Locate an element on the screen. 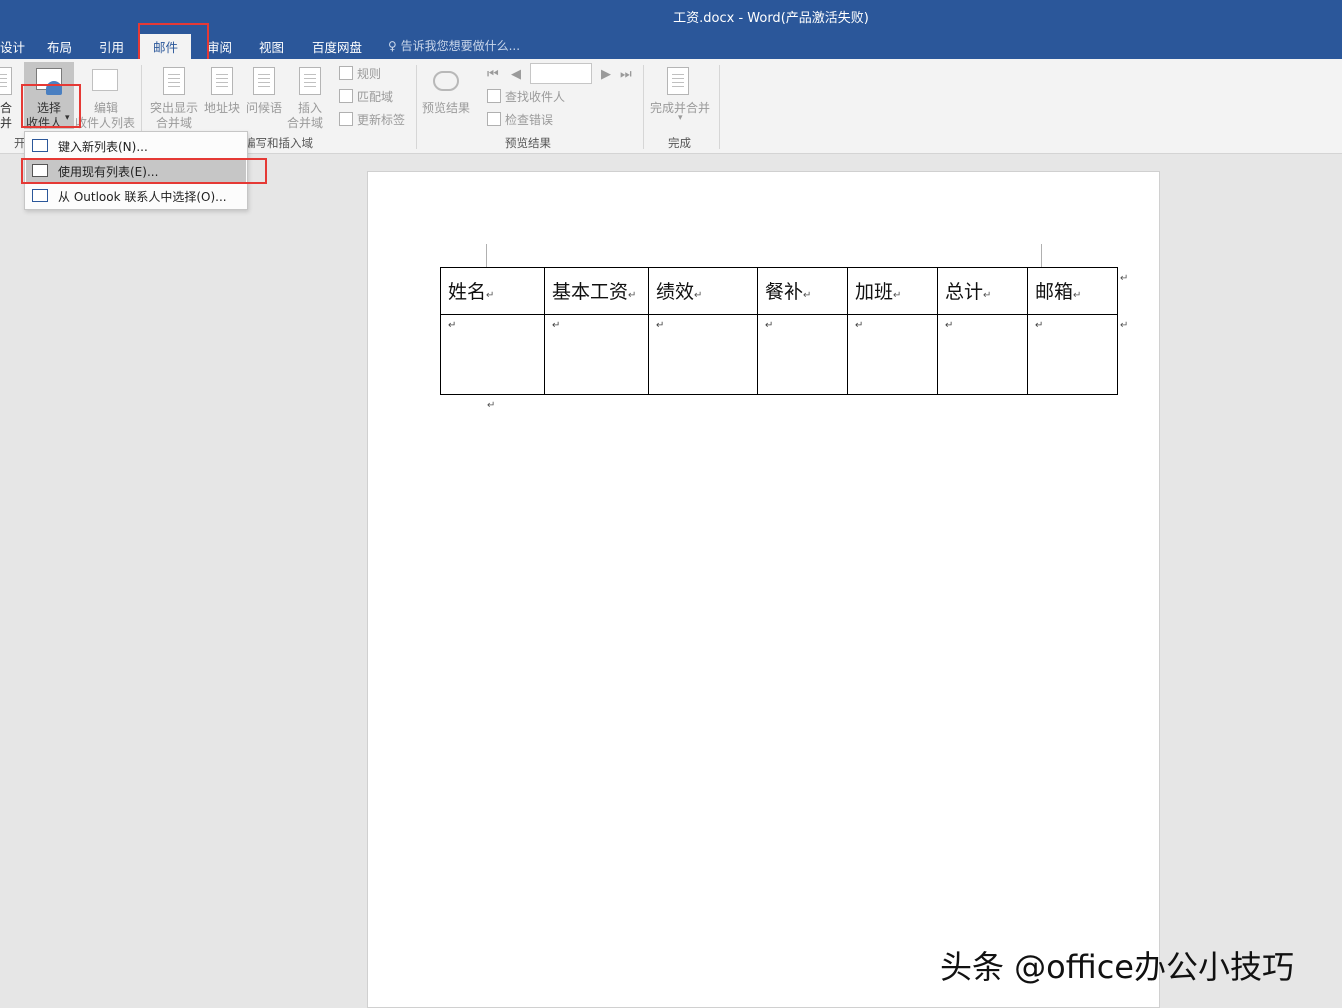  table-header-cell: 基本工资↵ is located at coordinates (596, 291).